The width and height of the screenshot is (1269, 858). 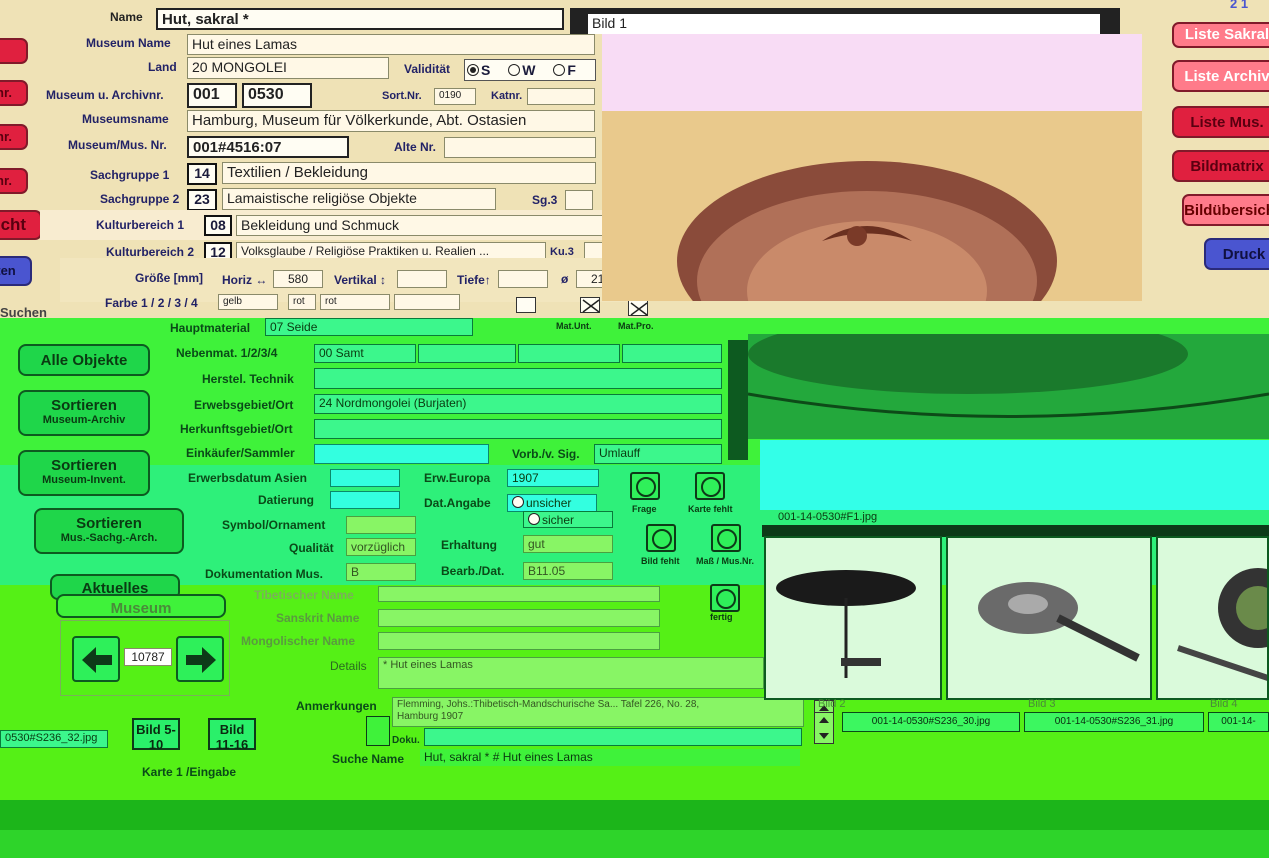 What do you see at coordinates (84, 413) in the screenshot?
I see `sort-museum-archiv-button: Sortieren Museum-Archiv` at bounding box center [84, 413].